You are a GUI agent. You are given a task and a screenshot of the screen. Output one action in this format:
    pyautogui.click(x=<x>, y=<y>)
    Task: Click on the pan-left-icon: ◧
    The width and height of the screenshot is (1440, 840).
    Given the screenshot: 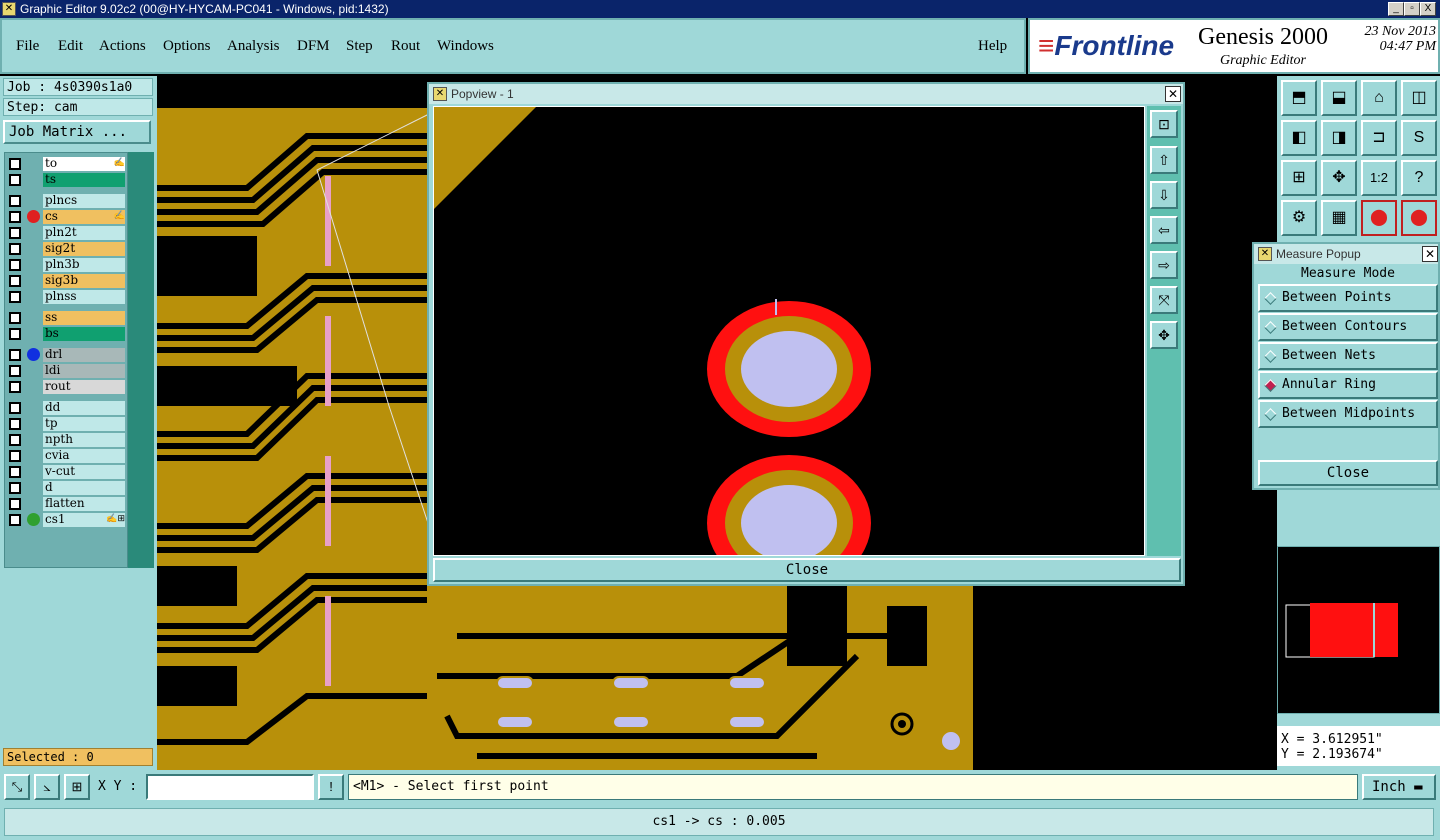 What is the action you would take?
    pyautogui.click(x=1299, y=138)
    